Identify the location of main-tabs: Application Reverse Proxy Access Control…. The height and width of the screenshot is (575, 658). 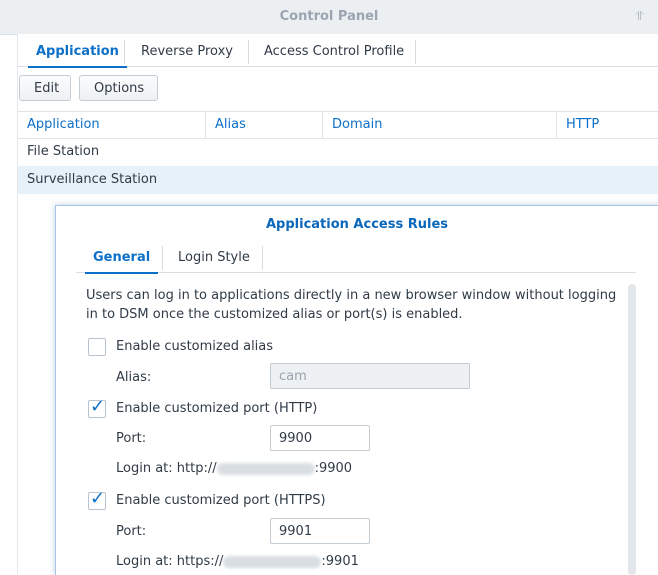
(338, 51).